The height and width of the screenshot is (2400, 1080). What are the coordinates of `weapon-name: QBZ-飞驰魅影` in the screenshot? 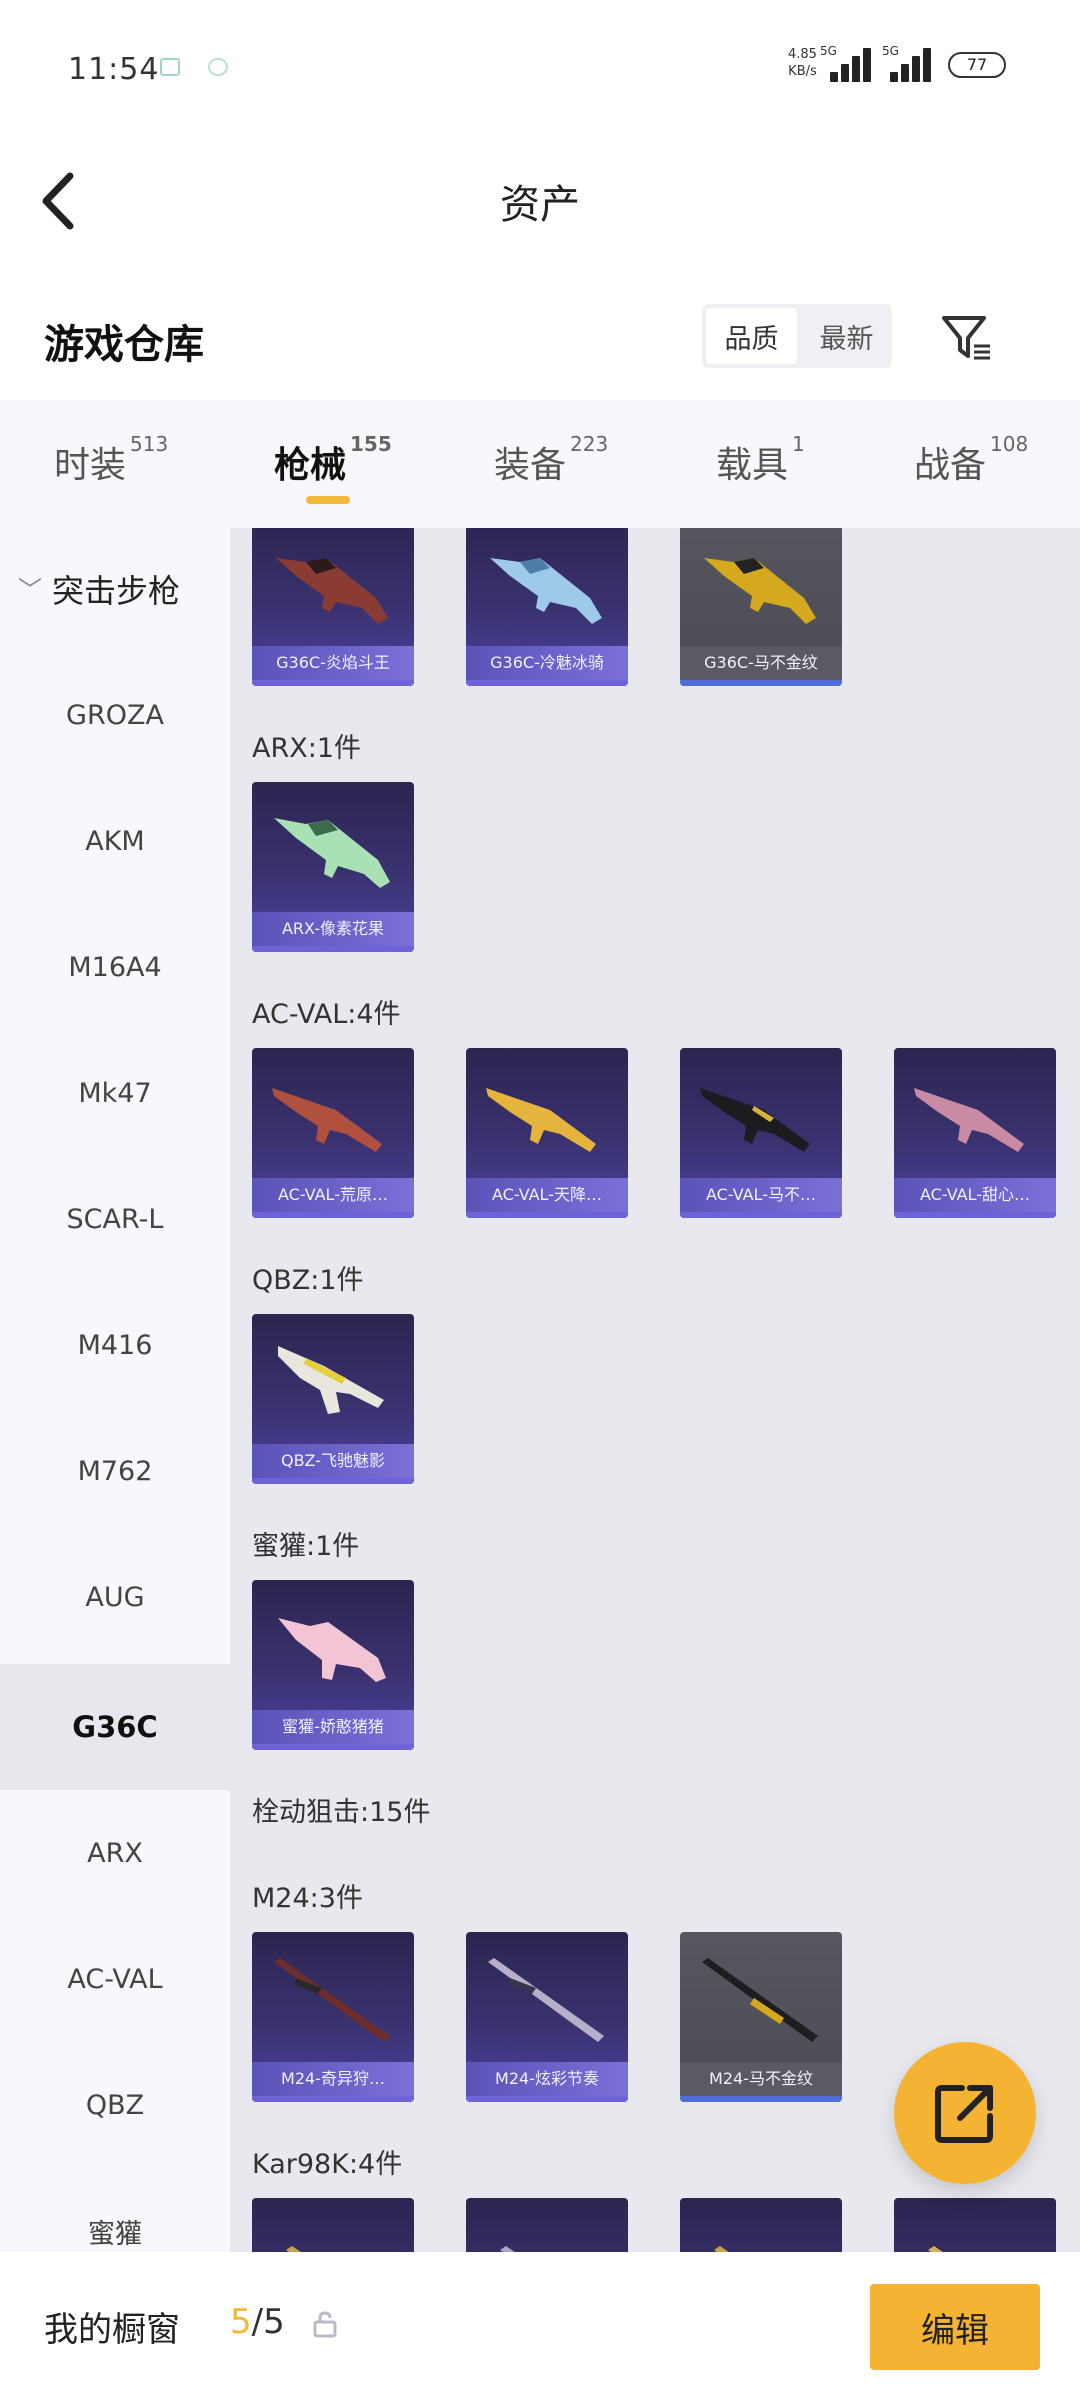 It's located at (333, 1461).